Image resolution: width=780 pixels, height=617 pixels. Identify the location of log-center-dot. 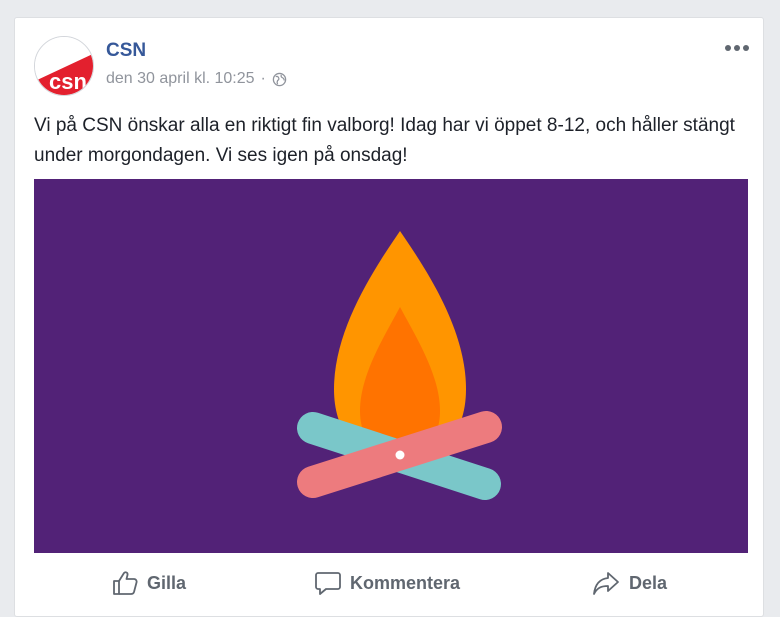
(400, 455).